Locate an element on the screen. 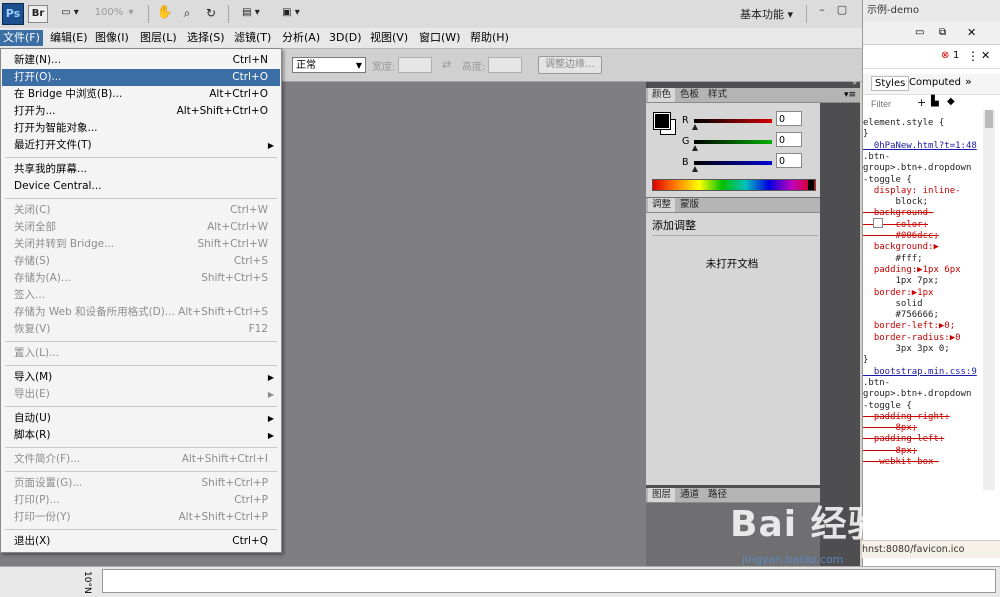  swap-icon: ⇄ is located at coordinates (446, 64).